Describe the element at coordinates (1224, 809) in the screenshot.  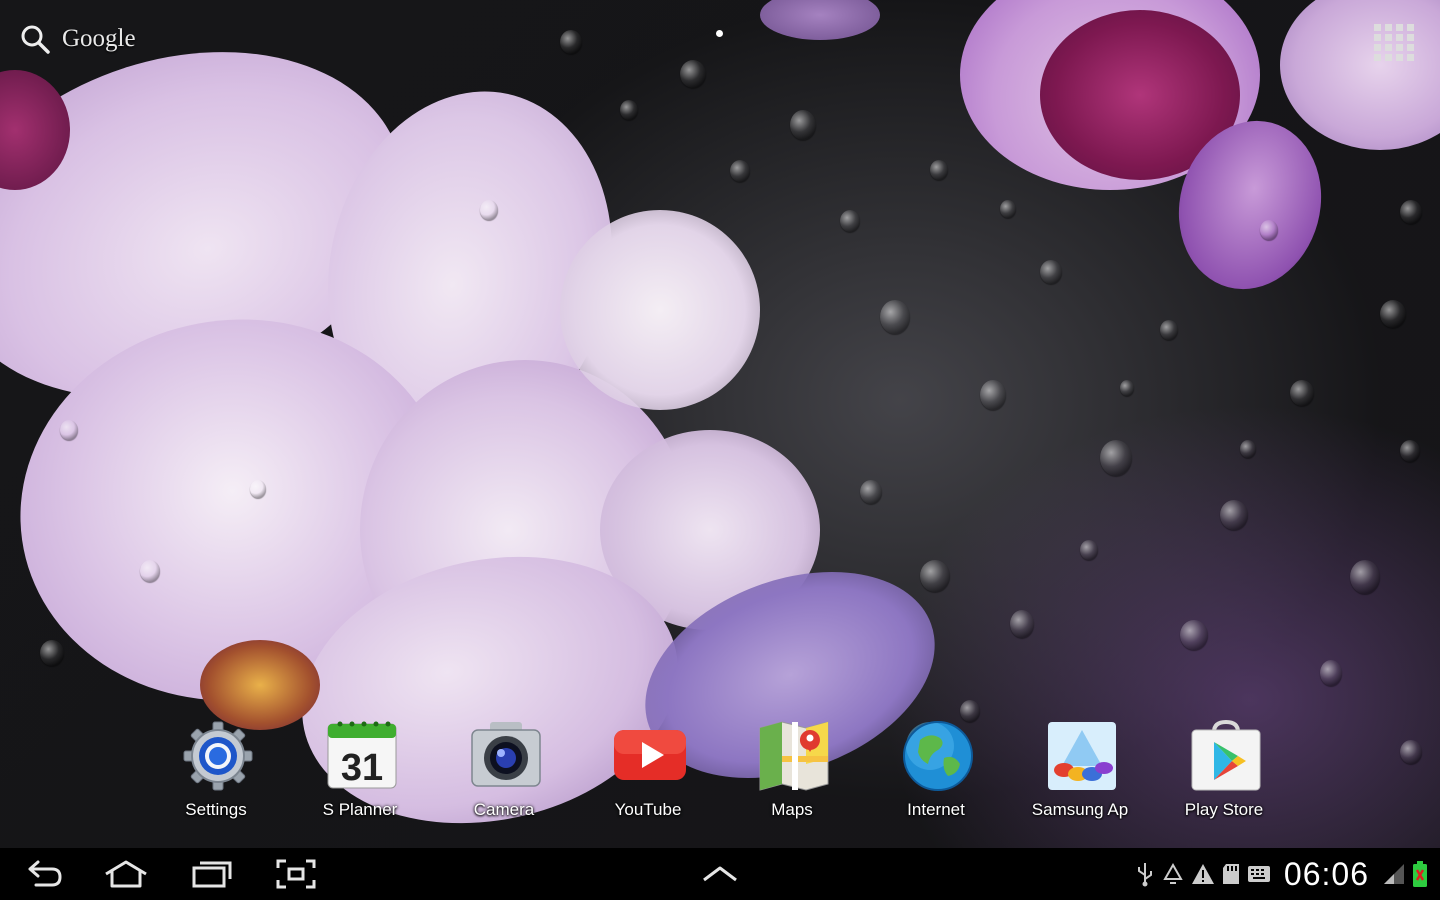
I see `app-label: Play Store` at that location.